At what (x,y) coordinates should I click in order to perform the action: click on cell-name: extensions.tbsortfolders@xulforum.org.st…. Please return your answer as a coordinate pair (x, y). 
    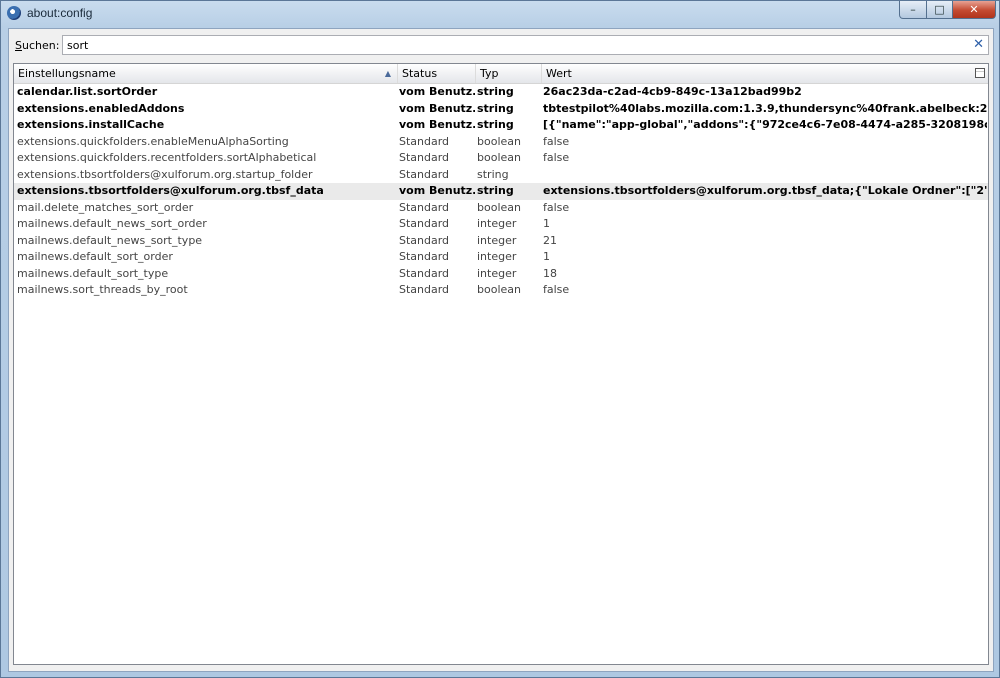
    Looking at the image, I should click on (165, 174).